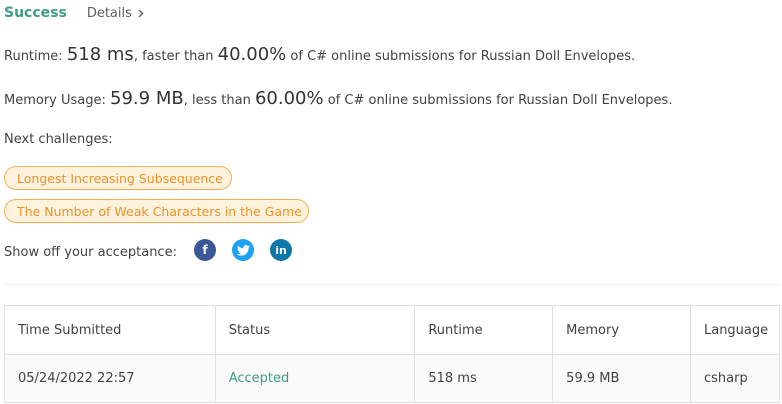 The height and width of the screenshot is (404, 782). I want to click on memory-percent: 60.00%, so click(289, 98).